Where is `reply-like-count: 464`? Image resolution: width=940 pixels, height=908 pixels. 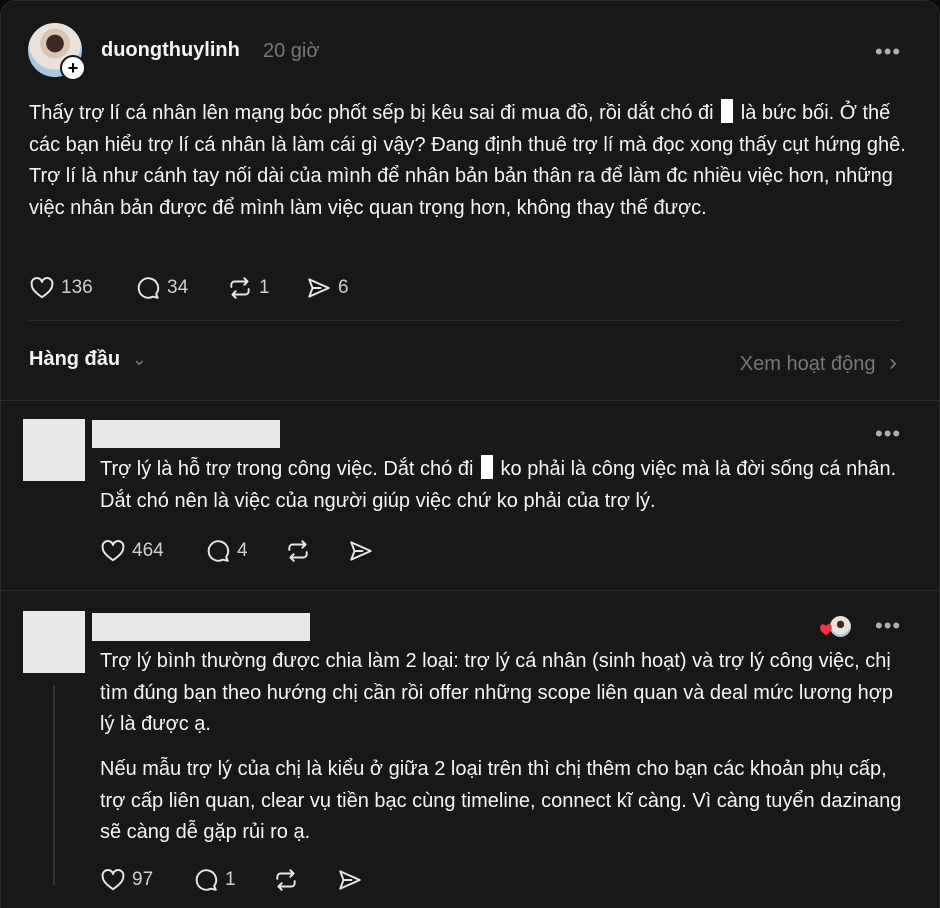
reply-like-count: 464 is located at coordinates (148, 550).